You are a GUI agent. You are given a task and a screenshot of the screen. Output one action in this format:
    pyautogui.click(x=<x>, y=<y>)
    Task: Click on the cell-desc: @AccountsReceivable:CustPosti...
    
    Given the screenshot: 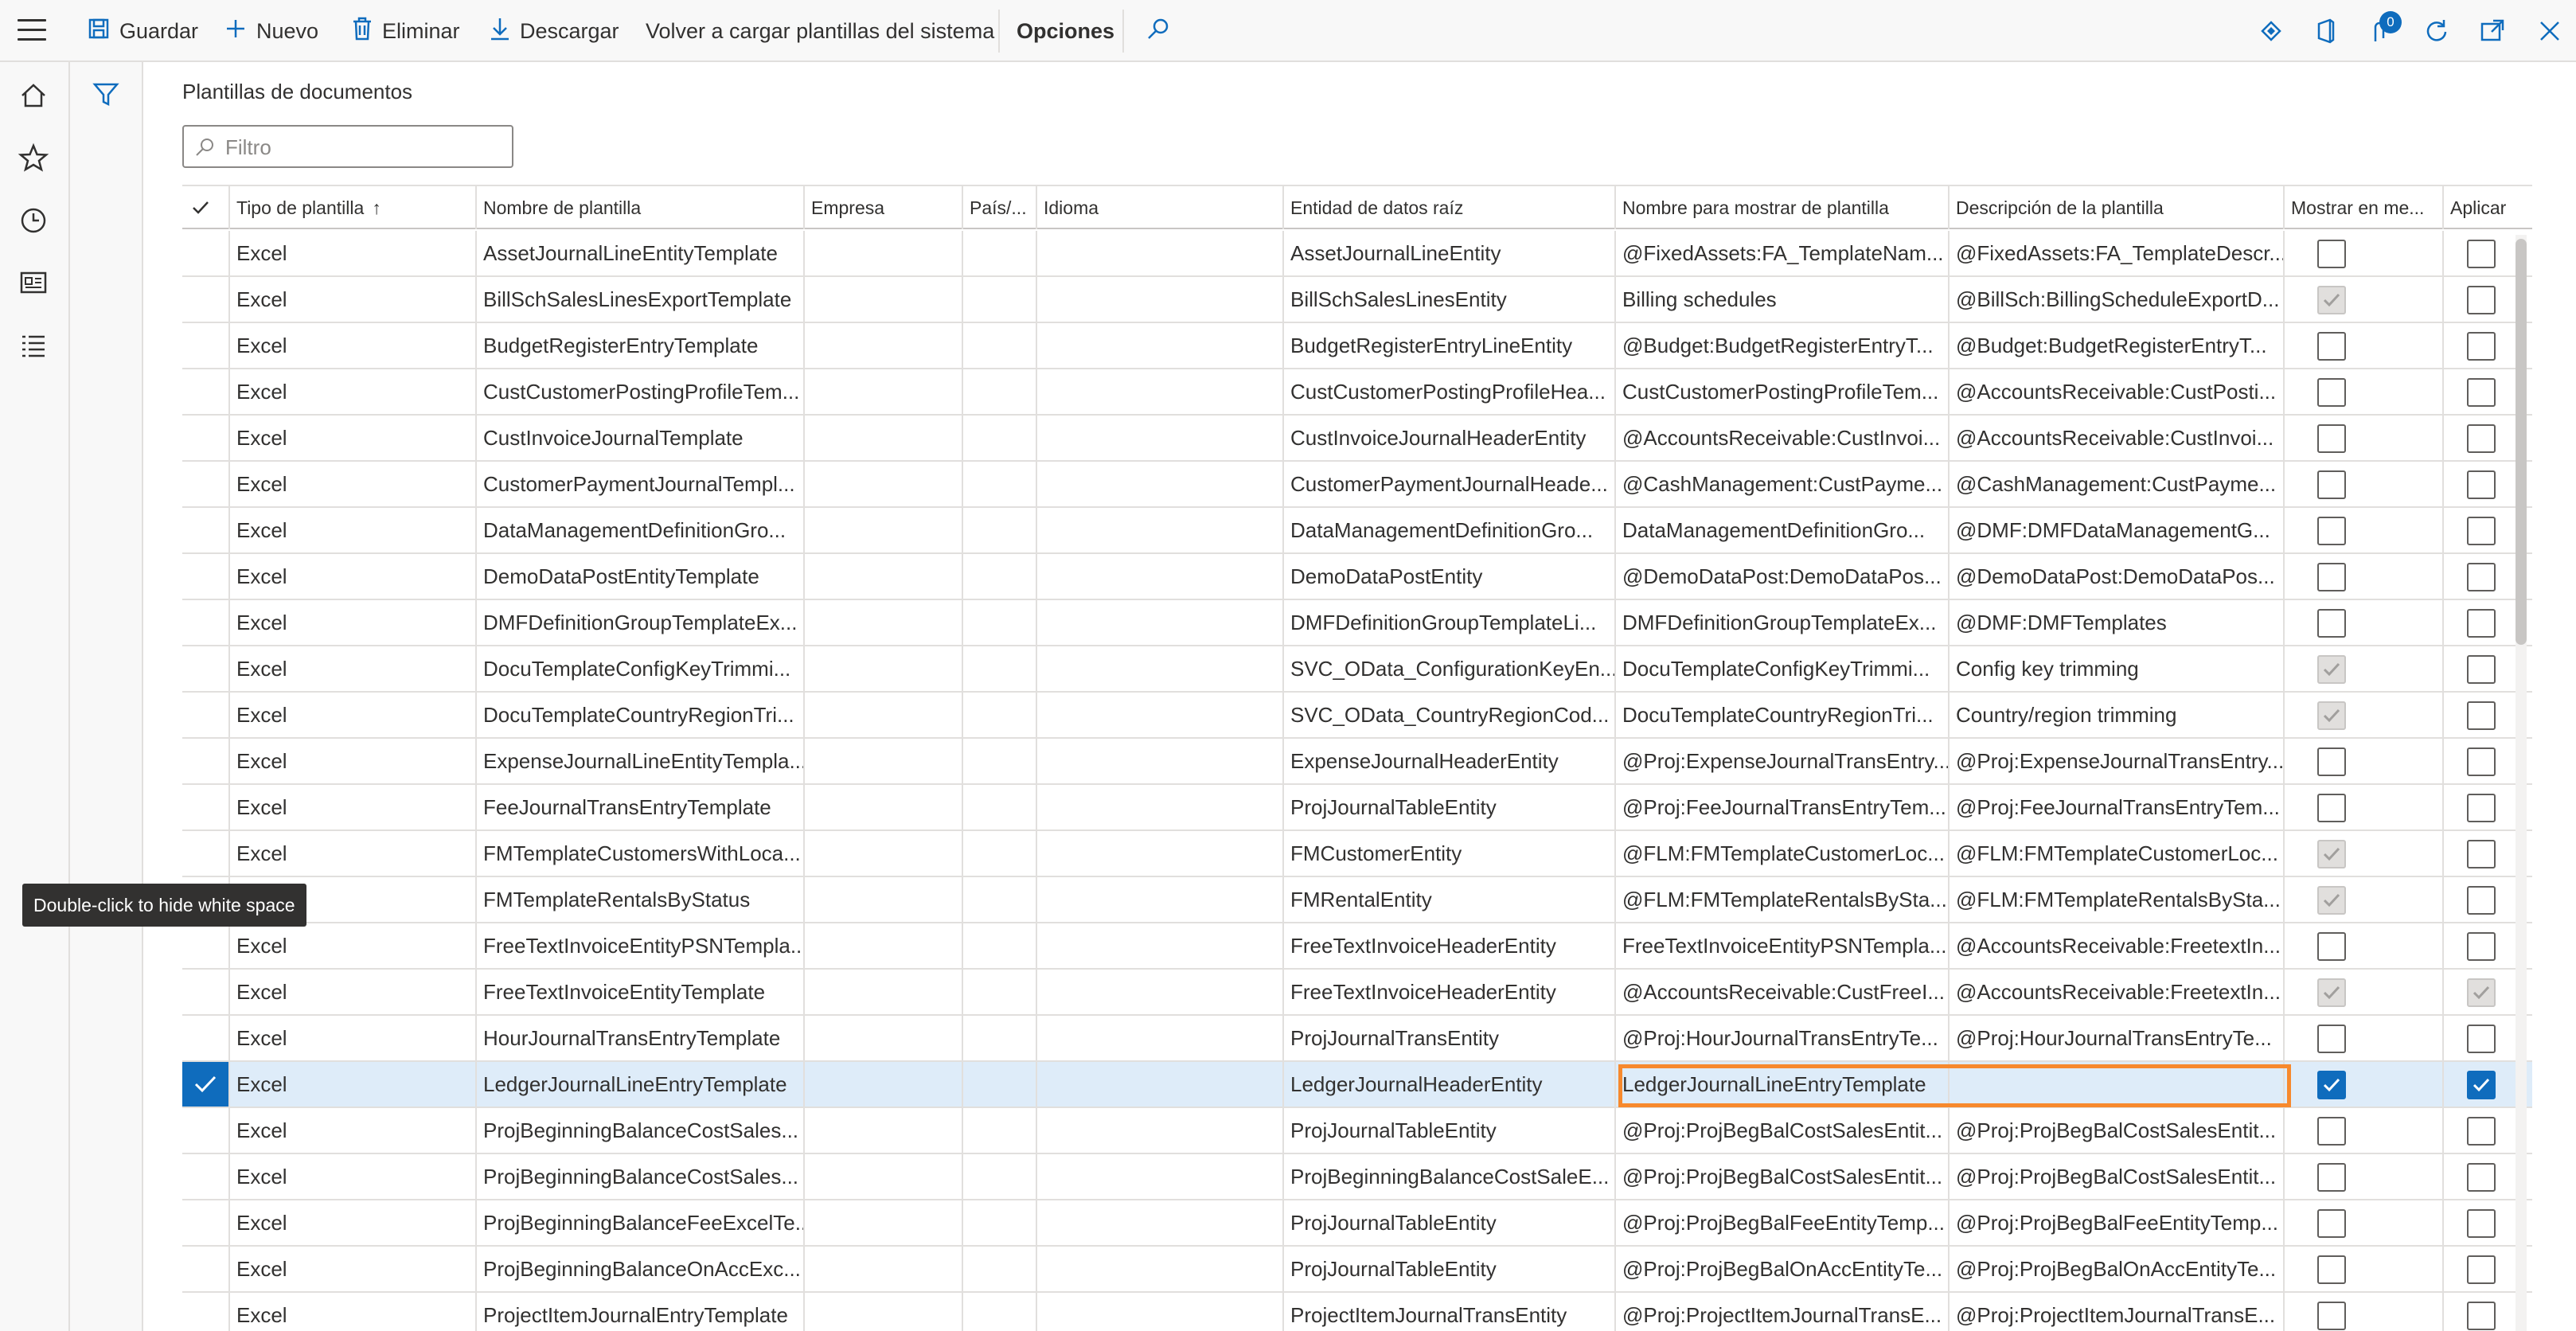 What is the action you would take?
    pyautogui.click(x=2115, y=391)
    